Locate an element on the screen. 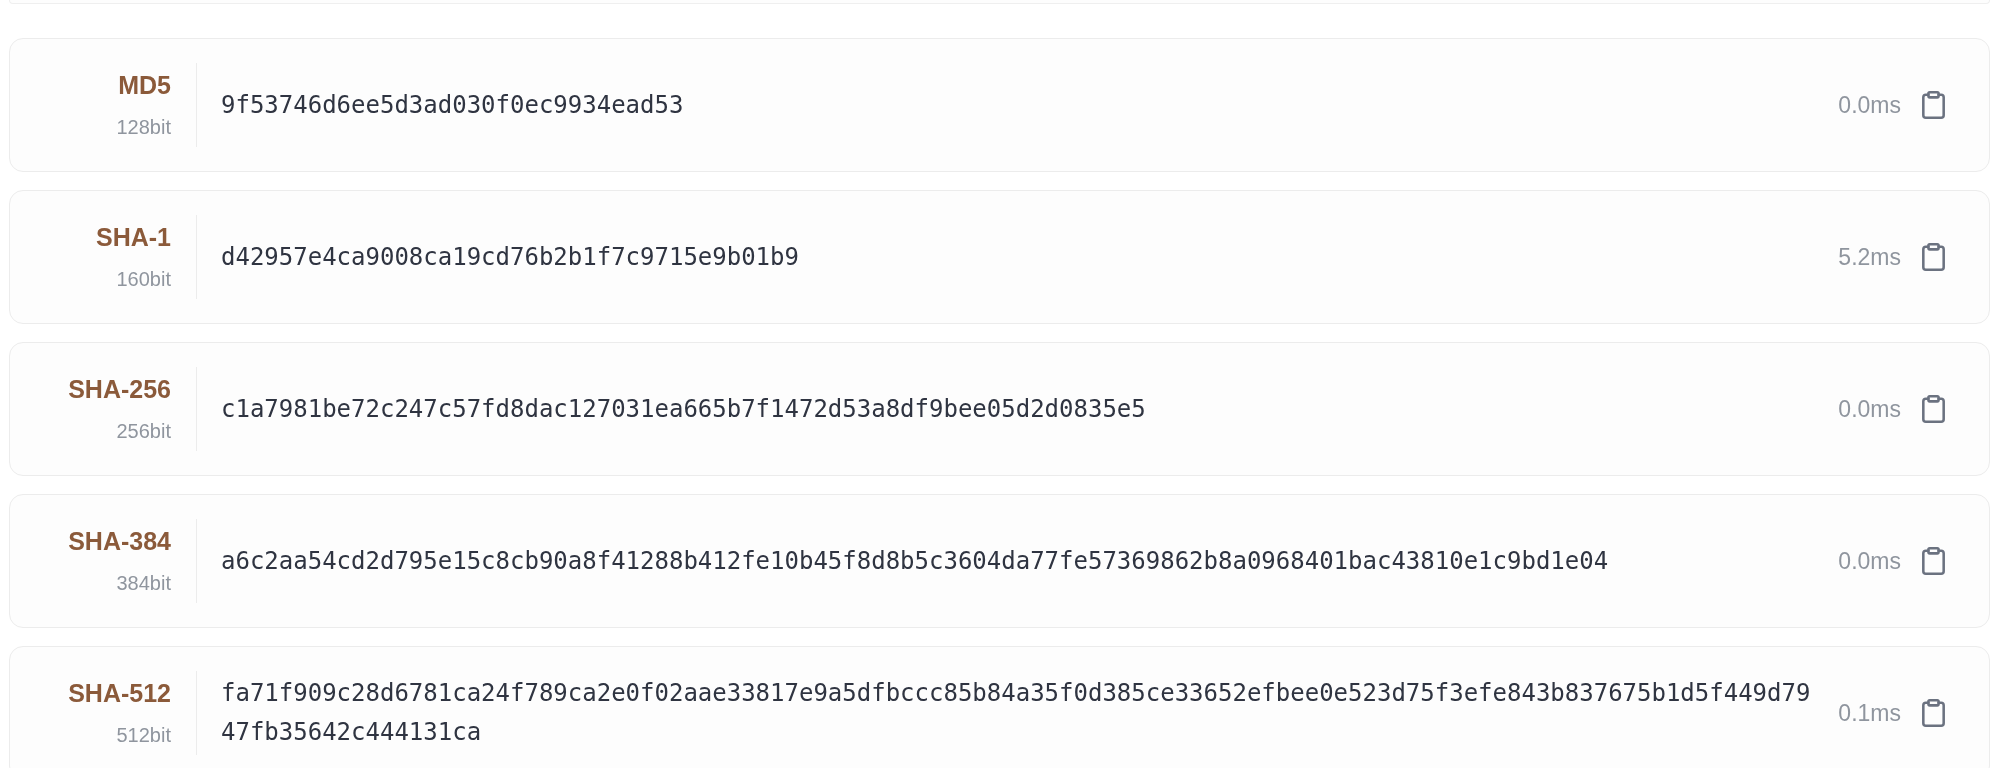 This screenshot has width=2000, height=768. bit-length: 512bit is located at coordinates (143, 735).